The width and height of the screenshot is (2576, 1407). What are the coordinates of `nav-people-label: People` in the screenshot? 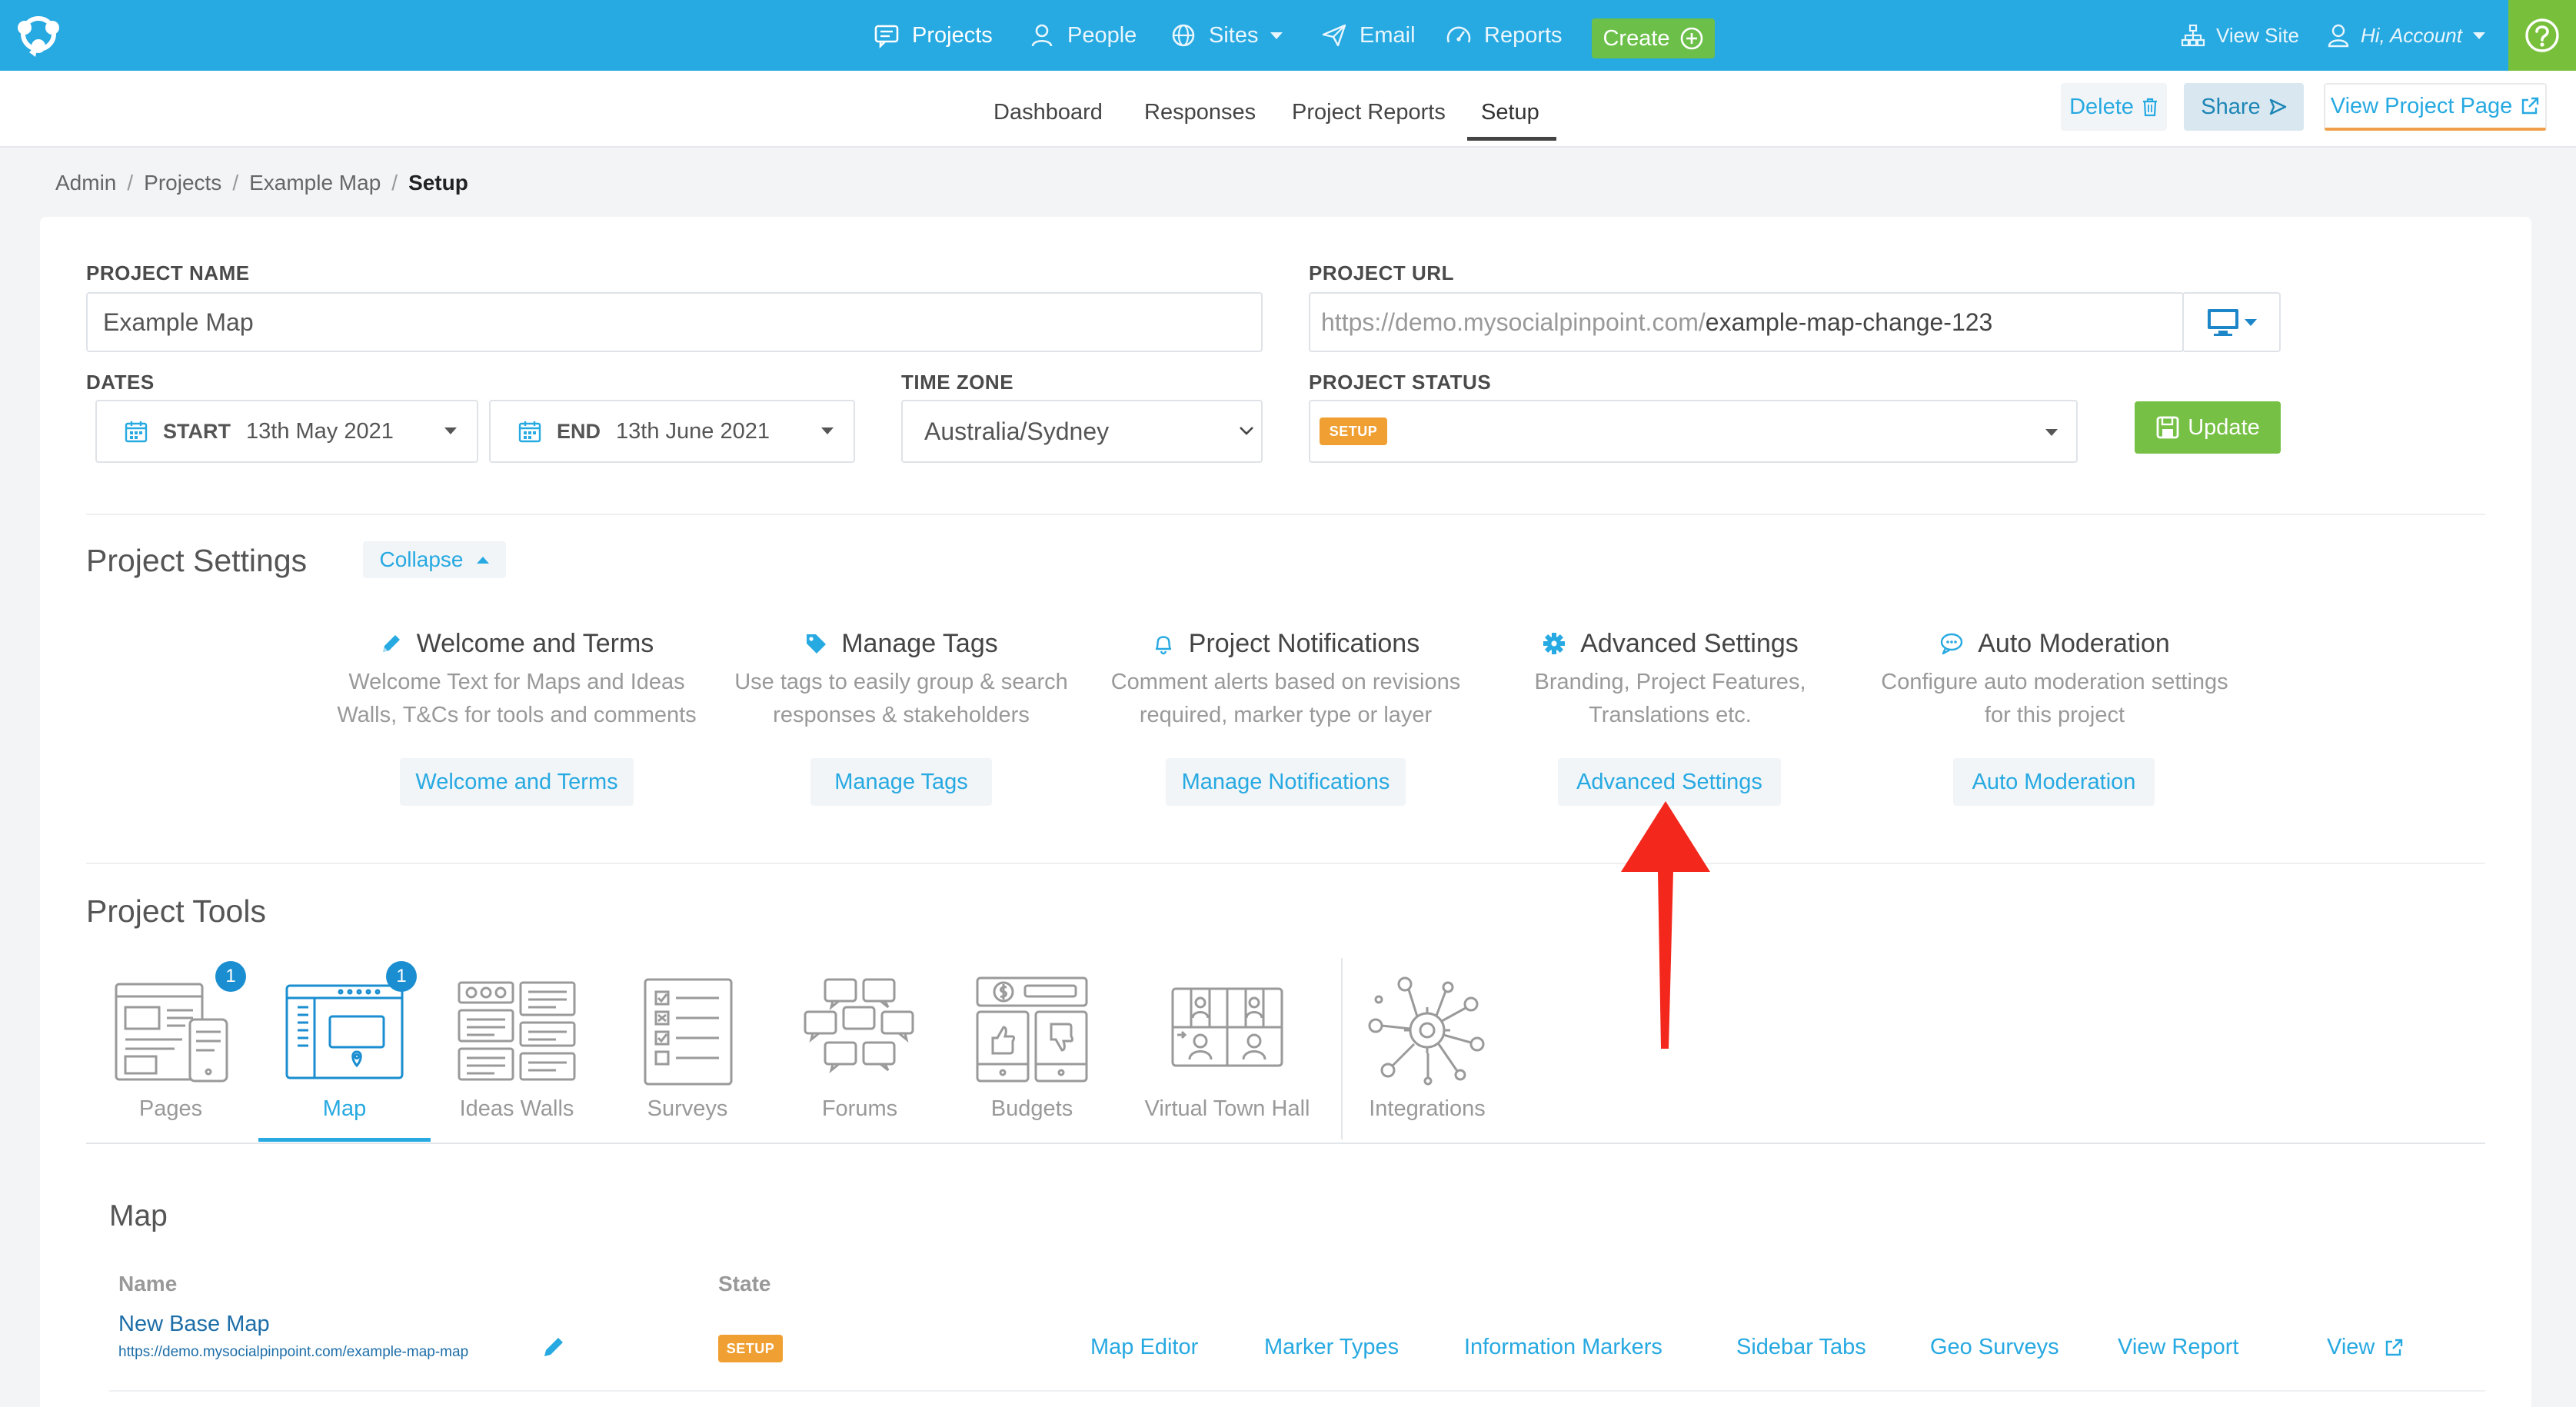 It's located at (1102, 35).